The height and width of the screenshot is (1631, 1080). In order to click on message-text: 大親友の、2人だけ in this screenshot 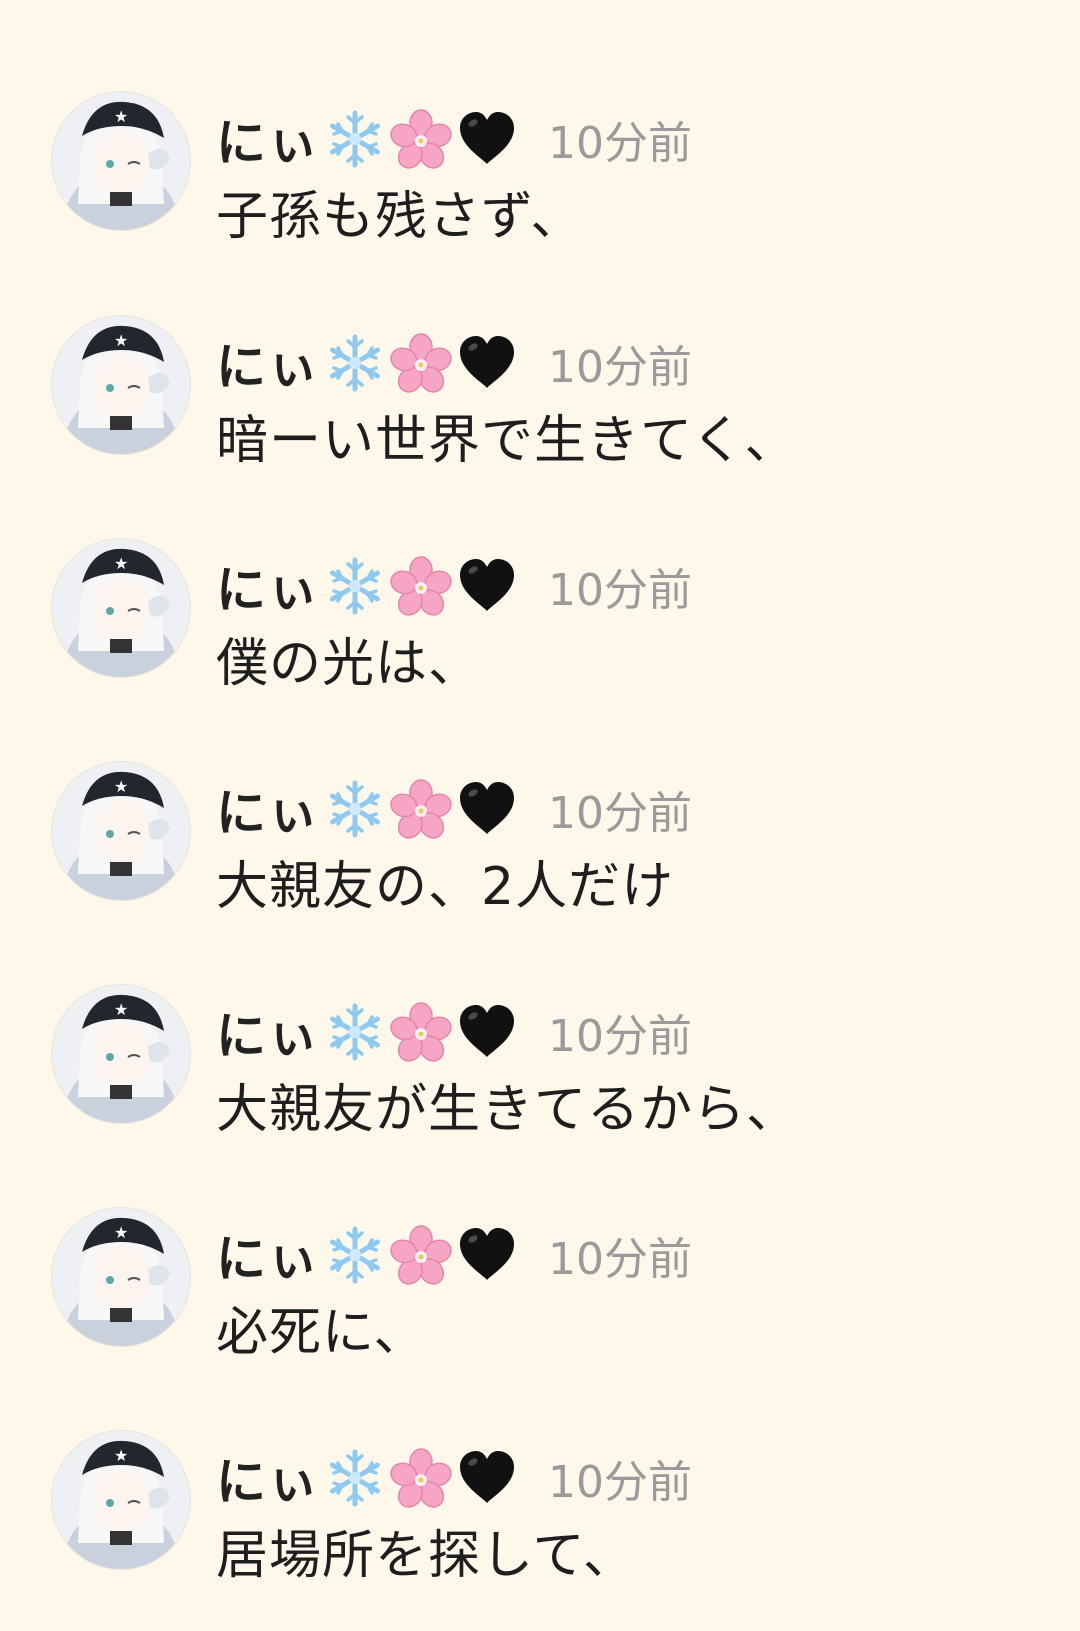, I will do `click(445, 887)`.